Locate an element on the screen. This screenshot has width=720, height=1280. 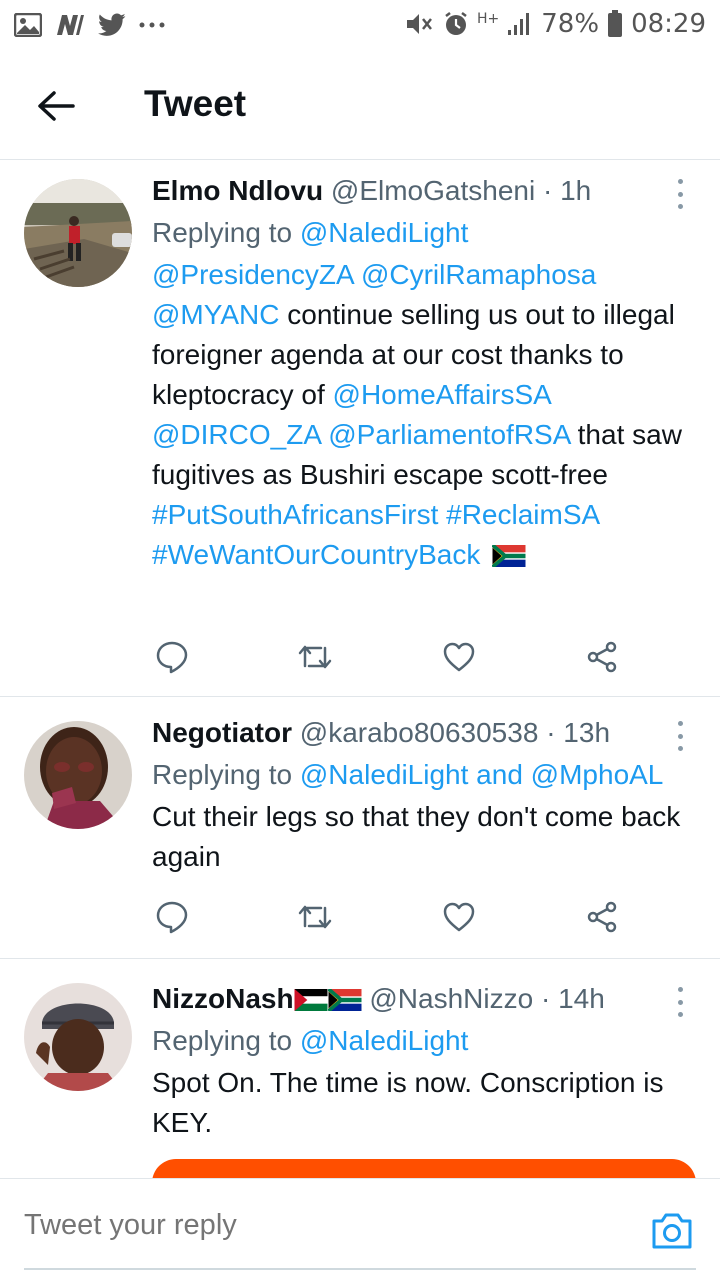
signal-icon is located at coordinates (519, 24).